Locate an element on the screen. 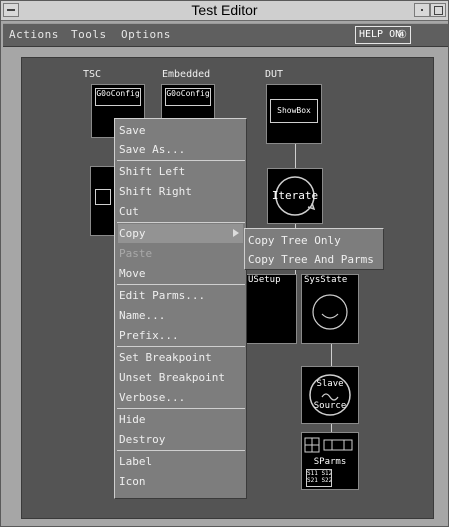 Image resolution: width=449 pixels, height=527 pixels. menu-item-set-breakpoint: Set Breakpoint is located at coordinates (180, 357).